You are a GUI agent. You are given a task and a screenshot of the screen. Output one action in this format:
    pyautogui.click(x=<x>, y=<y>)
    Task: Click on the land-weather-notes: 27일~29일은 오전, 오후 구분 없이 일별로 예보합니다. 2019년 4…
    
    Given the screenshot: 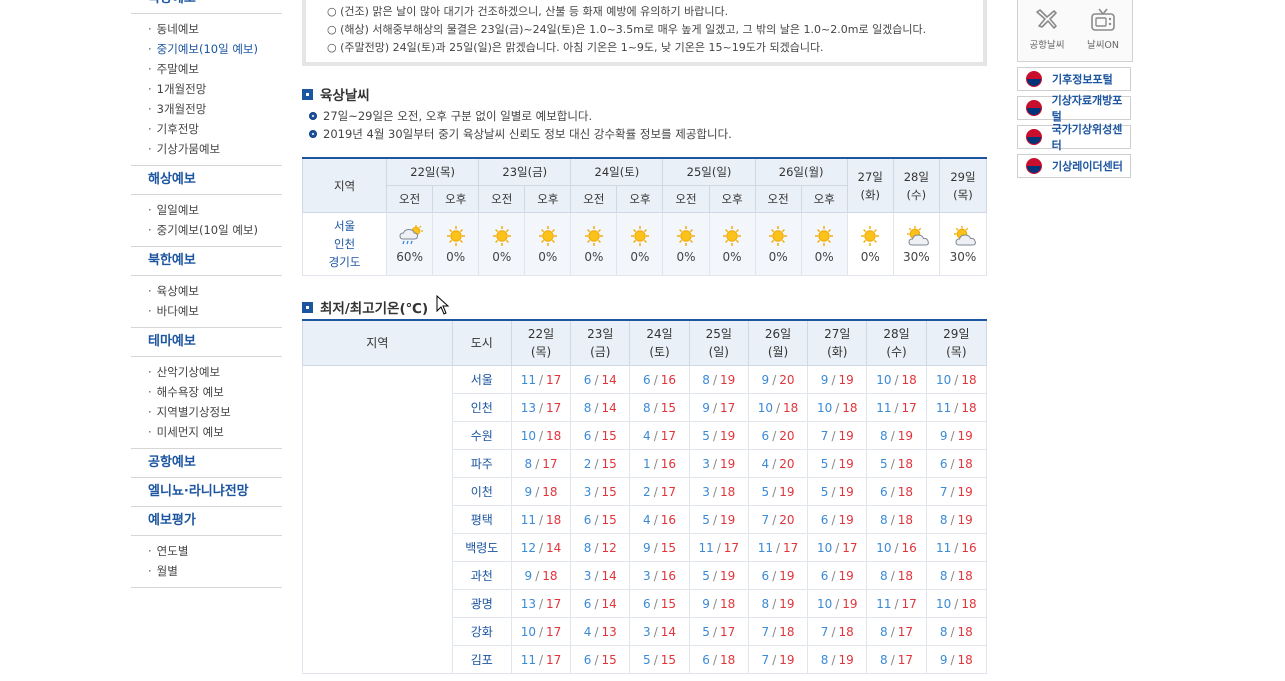 What is the action you would take?
    pyautogui.click(x=520, y=125)
    